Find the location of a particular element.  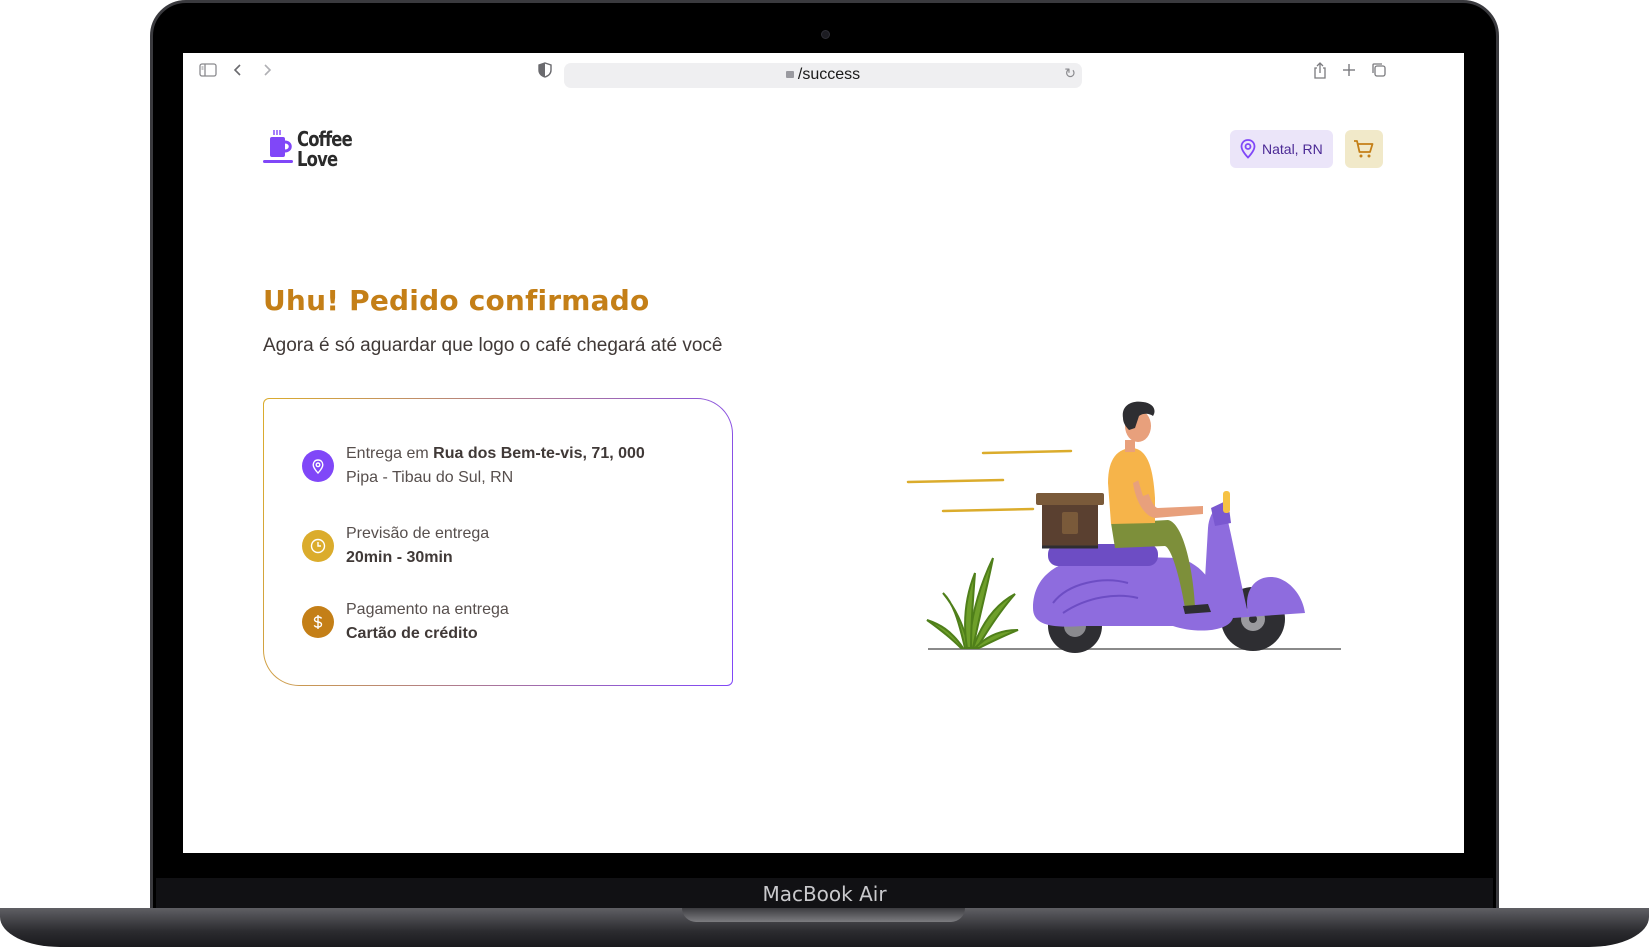

forward-icon is located at coordinates (267, 73).